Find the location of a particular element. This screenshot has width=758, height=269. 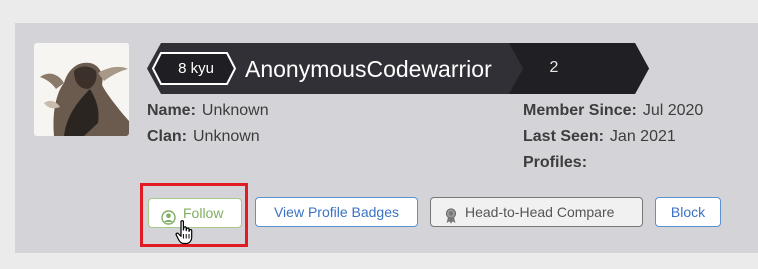

profiles-label: Profiles: is located at coordinates (555, 162).